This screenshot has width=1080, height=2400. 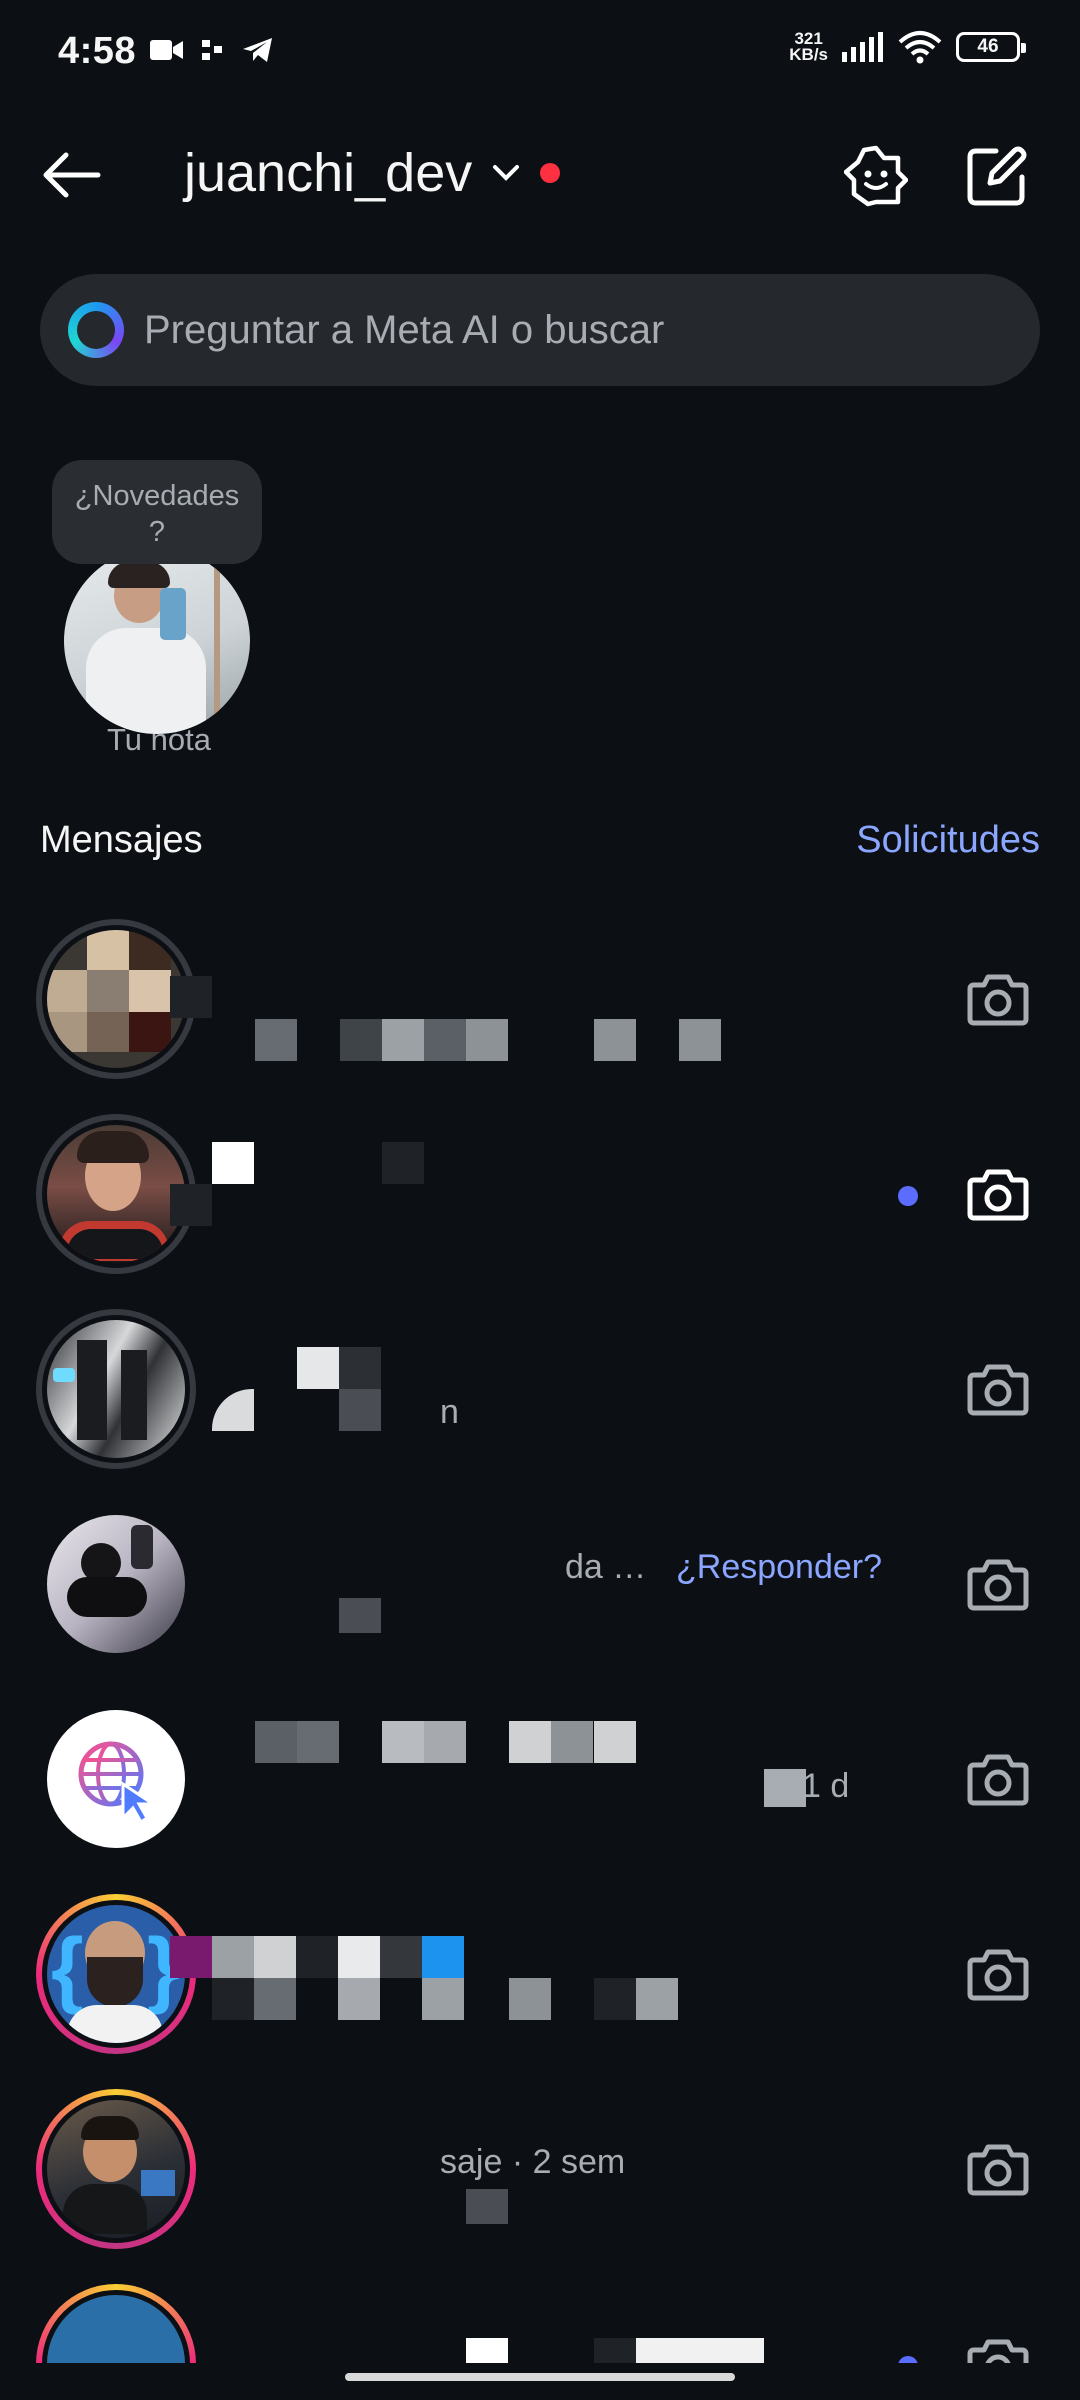 I want to click on messages-header: Mensajes Solicitudes, so click(x=540, y=840).